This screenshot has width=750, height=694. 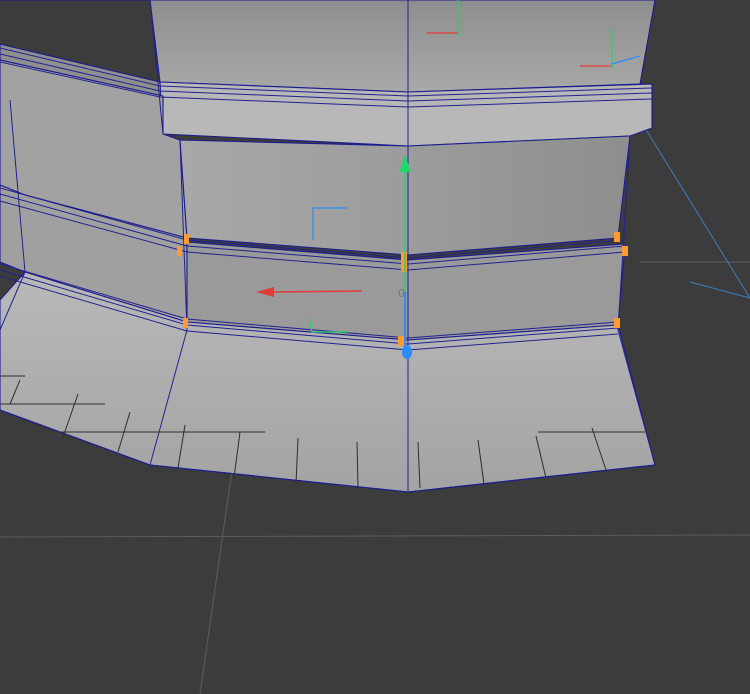 I want to click on mesh-top-ledge, so click(x=406, y=114).